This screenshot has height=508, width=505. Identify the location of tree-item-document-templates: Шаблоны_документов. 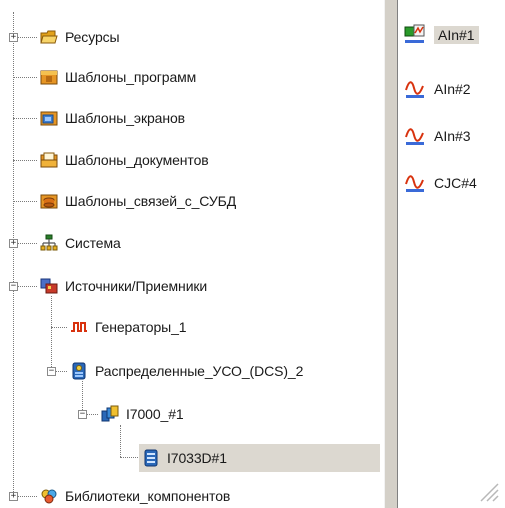
(124, 160).